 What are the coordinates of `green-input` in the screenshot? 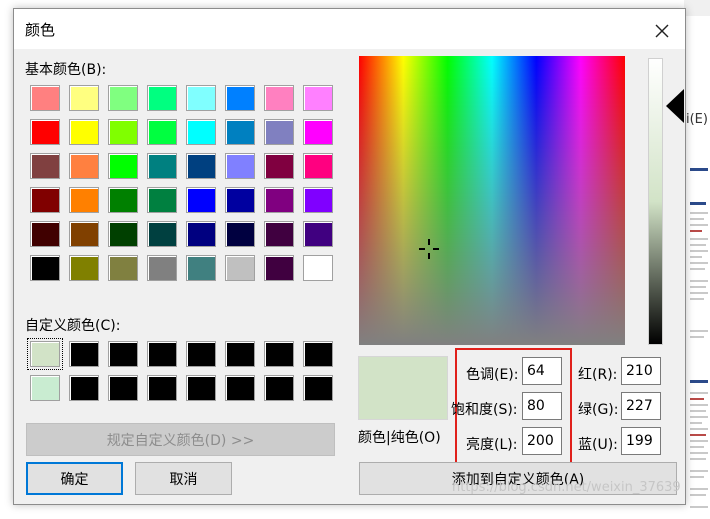 It's located at (641, 406).